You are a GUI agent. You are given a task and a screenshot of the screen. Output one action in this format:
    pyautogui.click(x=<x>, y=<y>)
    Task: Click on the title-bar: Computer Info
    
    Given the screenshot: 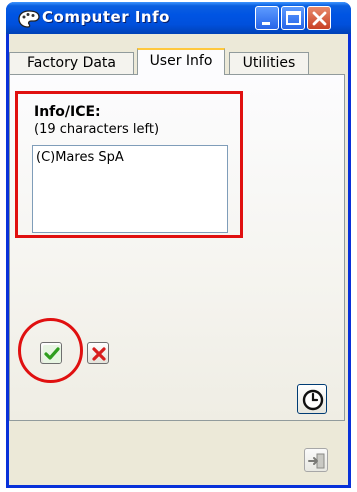 What is the action you would take?
    pyautogui.click(x=178, y=18)
    